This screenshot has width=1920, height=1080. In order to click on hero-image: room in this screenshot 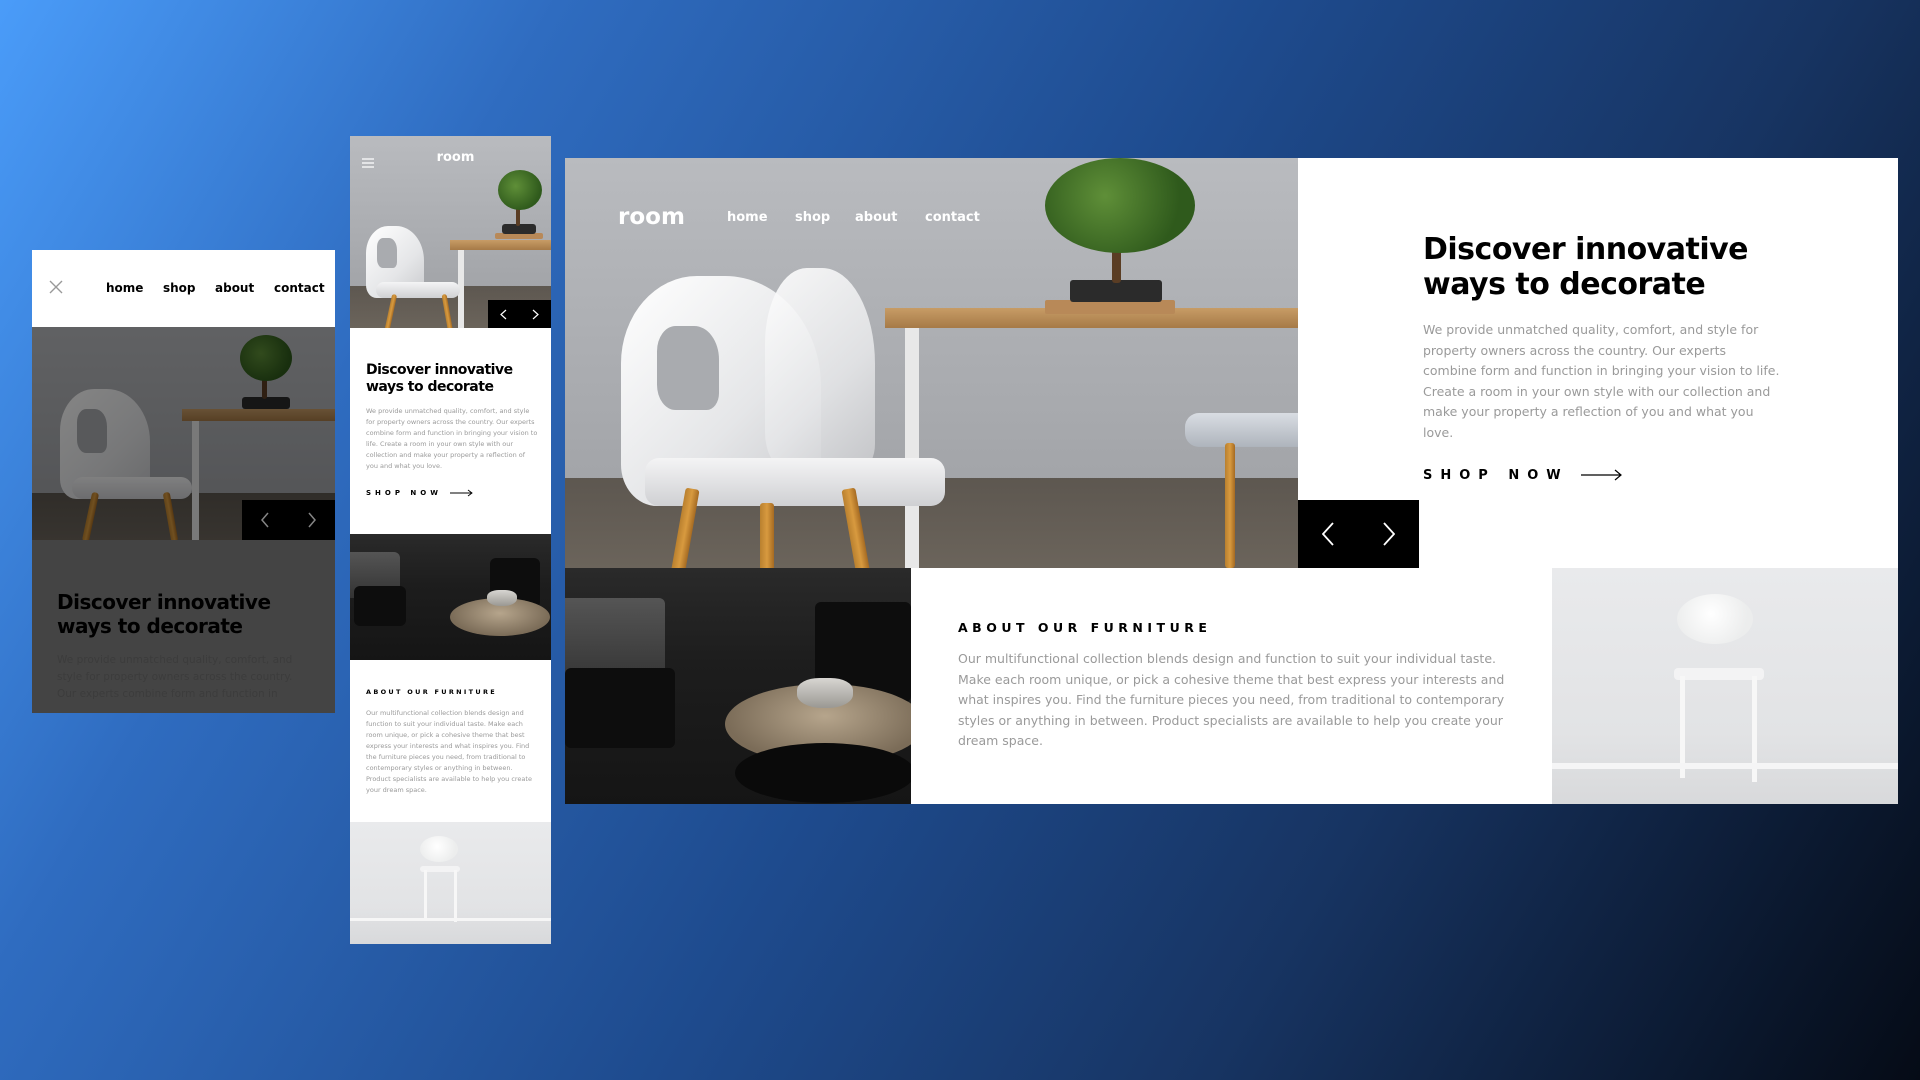, I will do `click(450, 232)`.